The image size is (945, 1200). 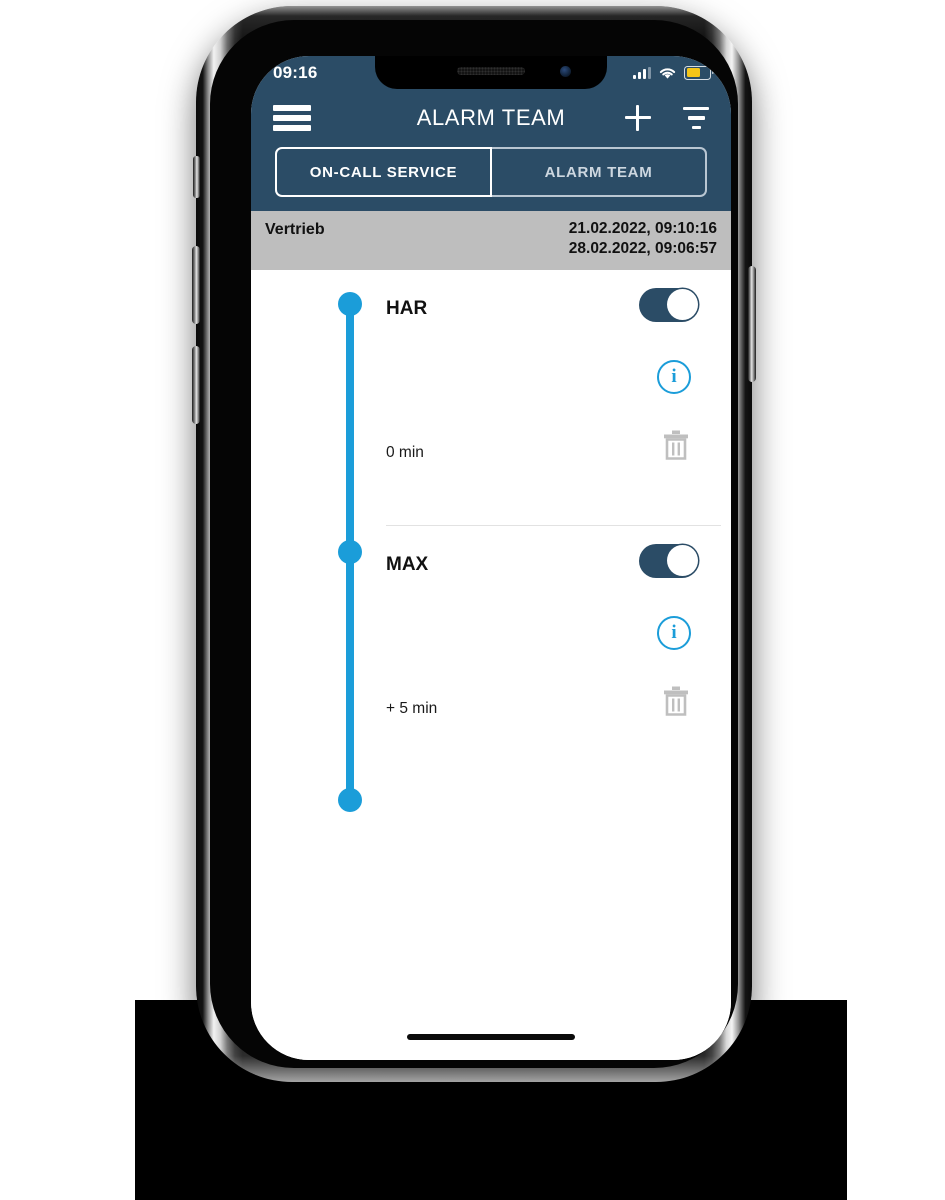 What do you see at coordinates (196, 177) in the screenshot?
I see `mute-switch-button` at bounding box center [196, 177].